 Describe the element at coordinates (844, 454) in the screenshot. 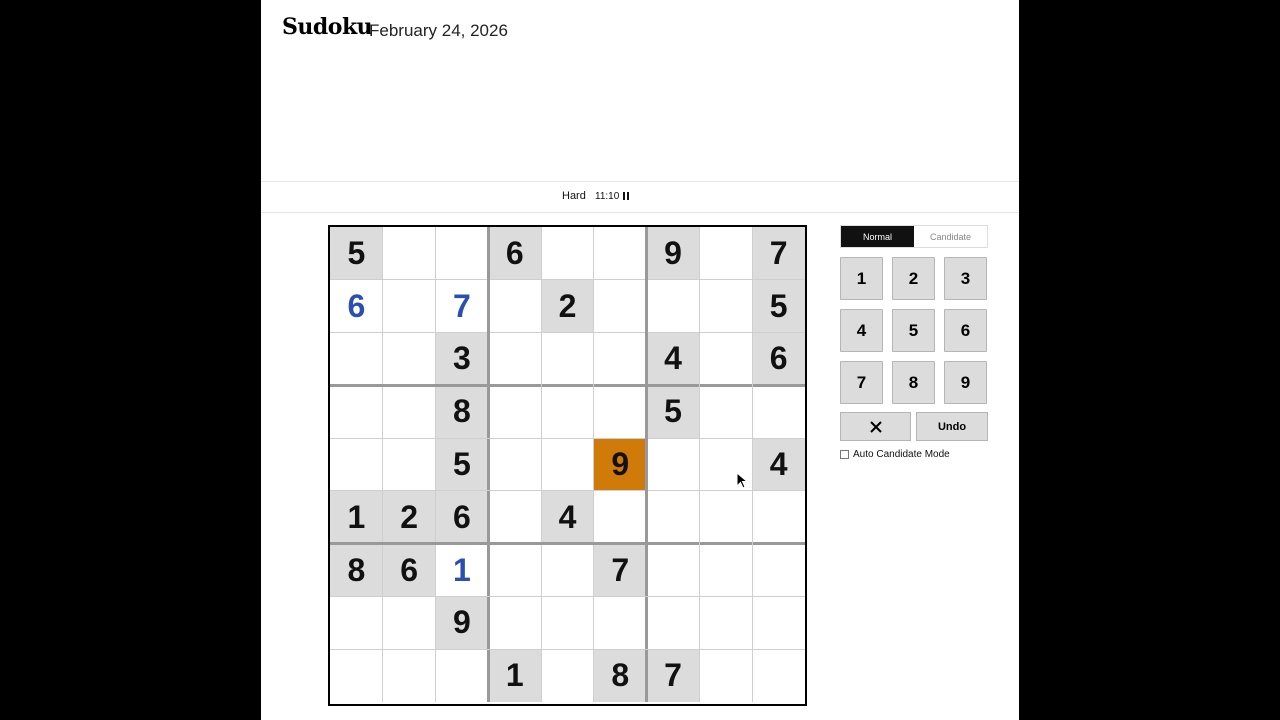

I see `auto-candidate-checkbox` at that location.